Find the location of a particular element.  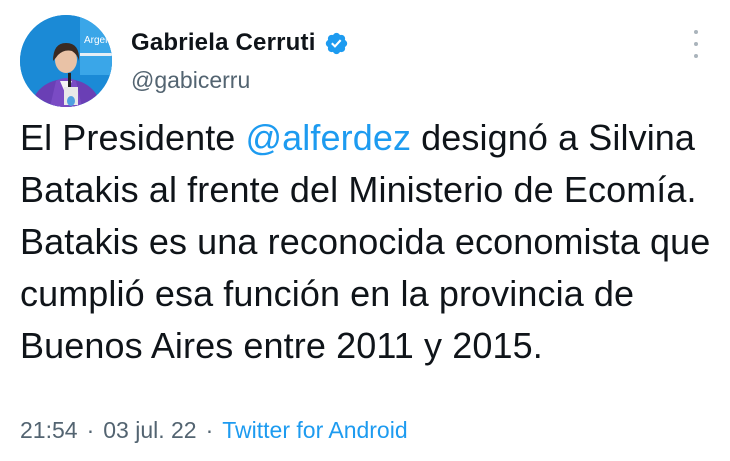

author-name-row: Gabriela Cerruti is located at coordinates (240, 43).